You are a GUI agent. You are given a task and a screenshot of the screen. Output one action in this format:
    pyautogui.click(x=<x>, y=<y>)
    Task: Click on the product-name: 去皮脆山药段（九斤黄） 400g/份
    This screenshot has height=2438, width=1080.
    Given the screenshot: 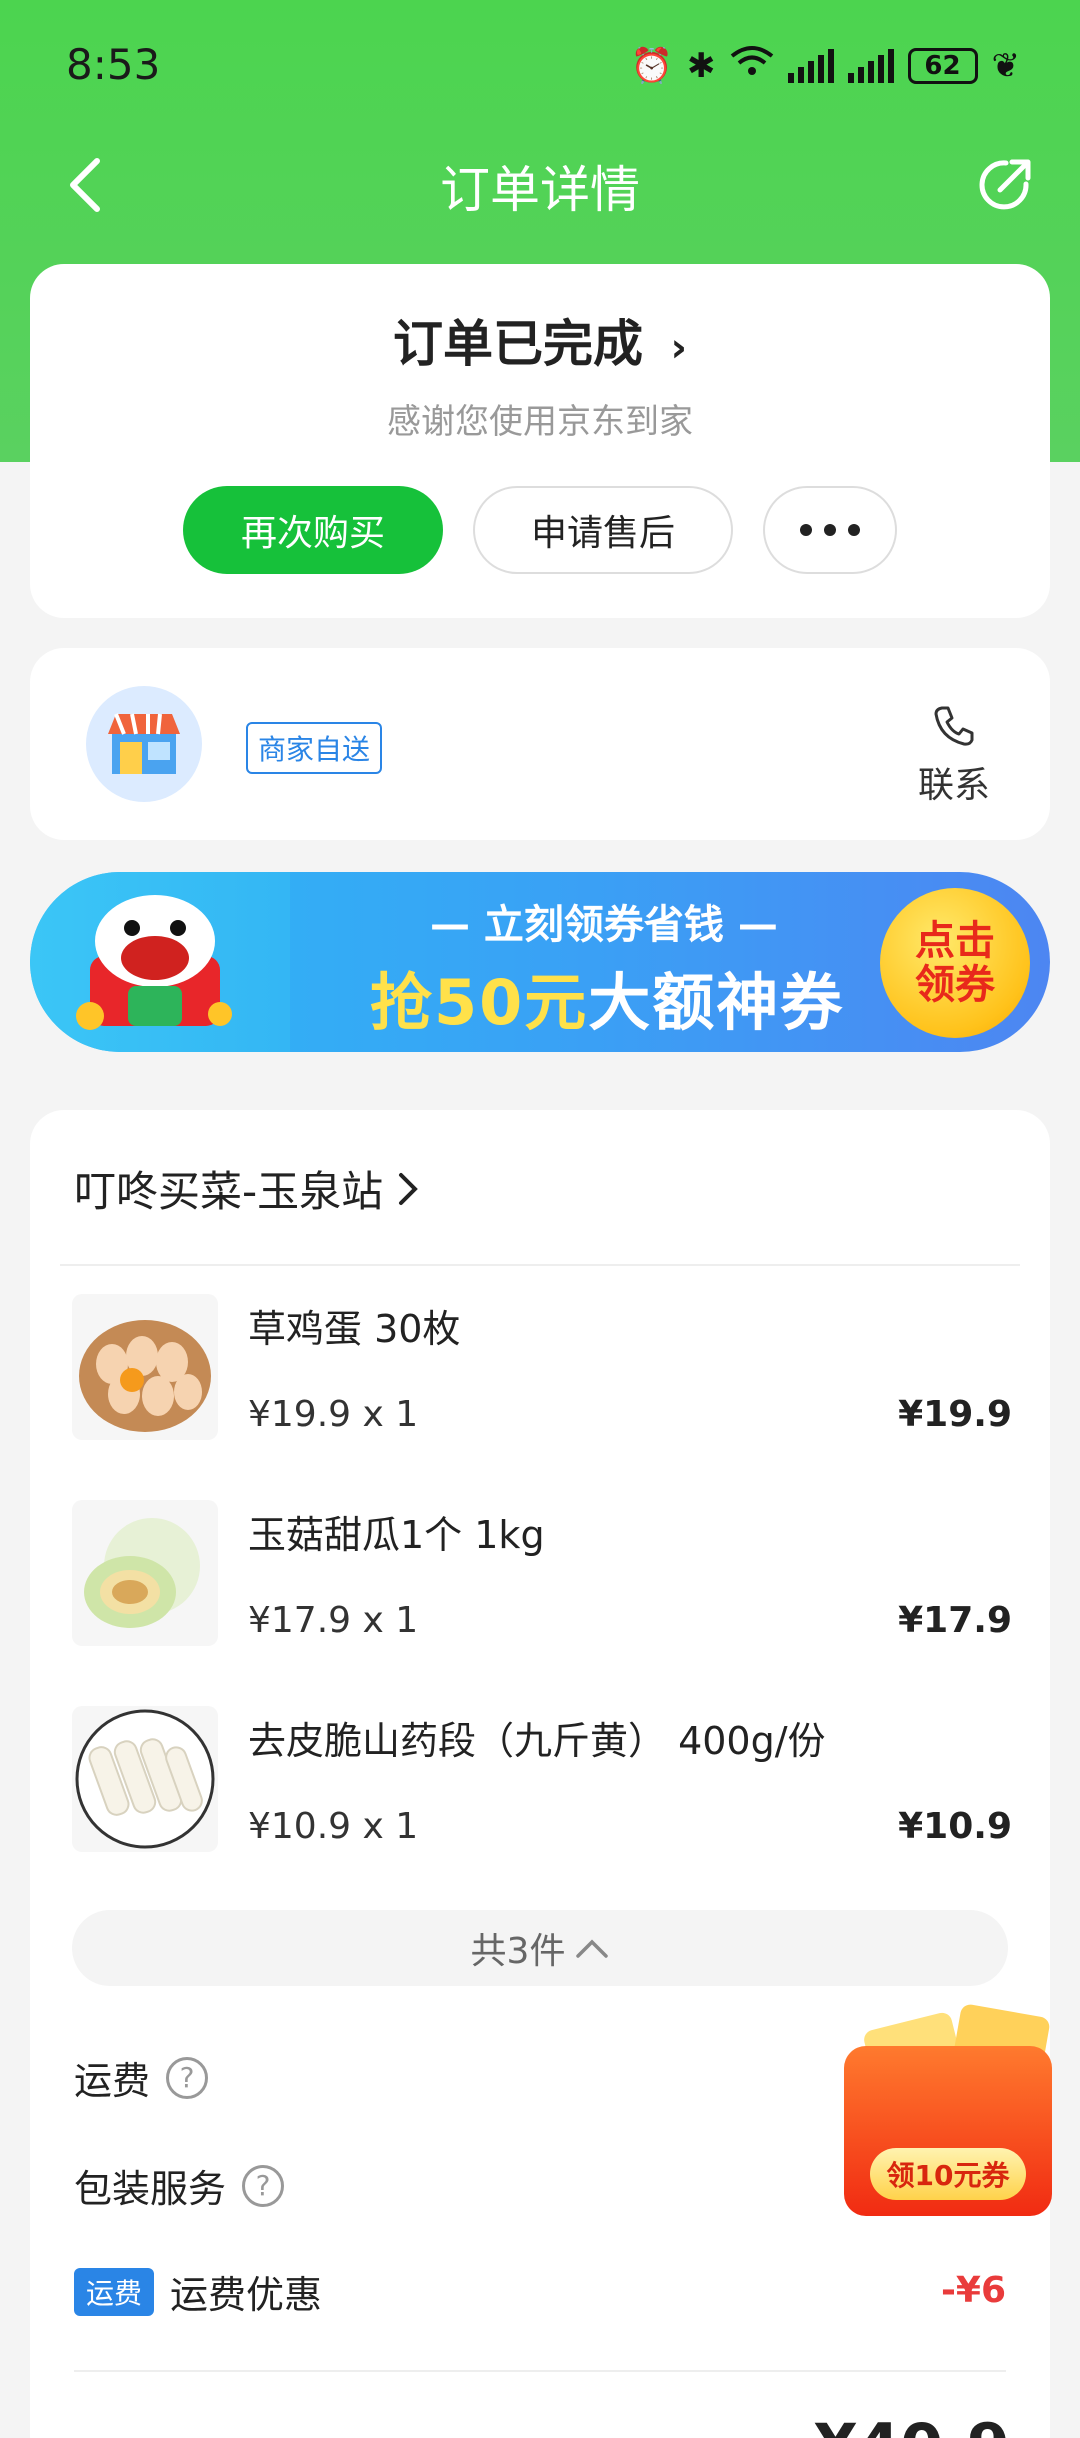 What is the action you would take?
    pyautogui.click(x=537, y=1741)
    